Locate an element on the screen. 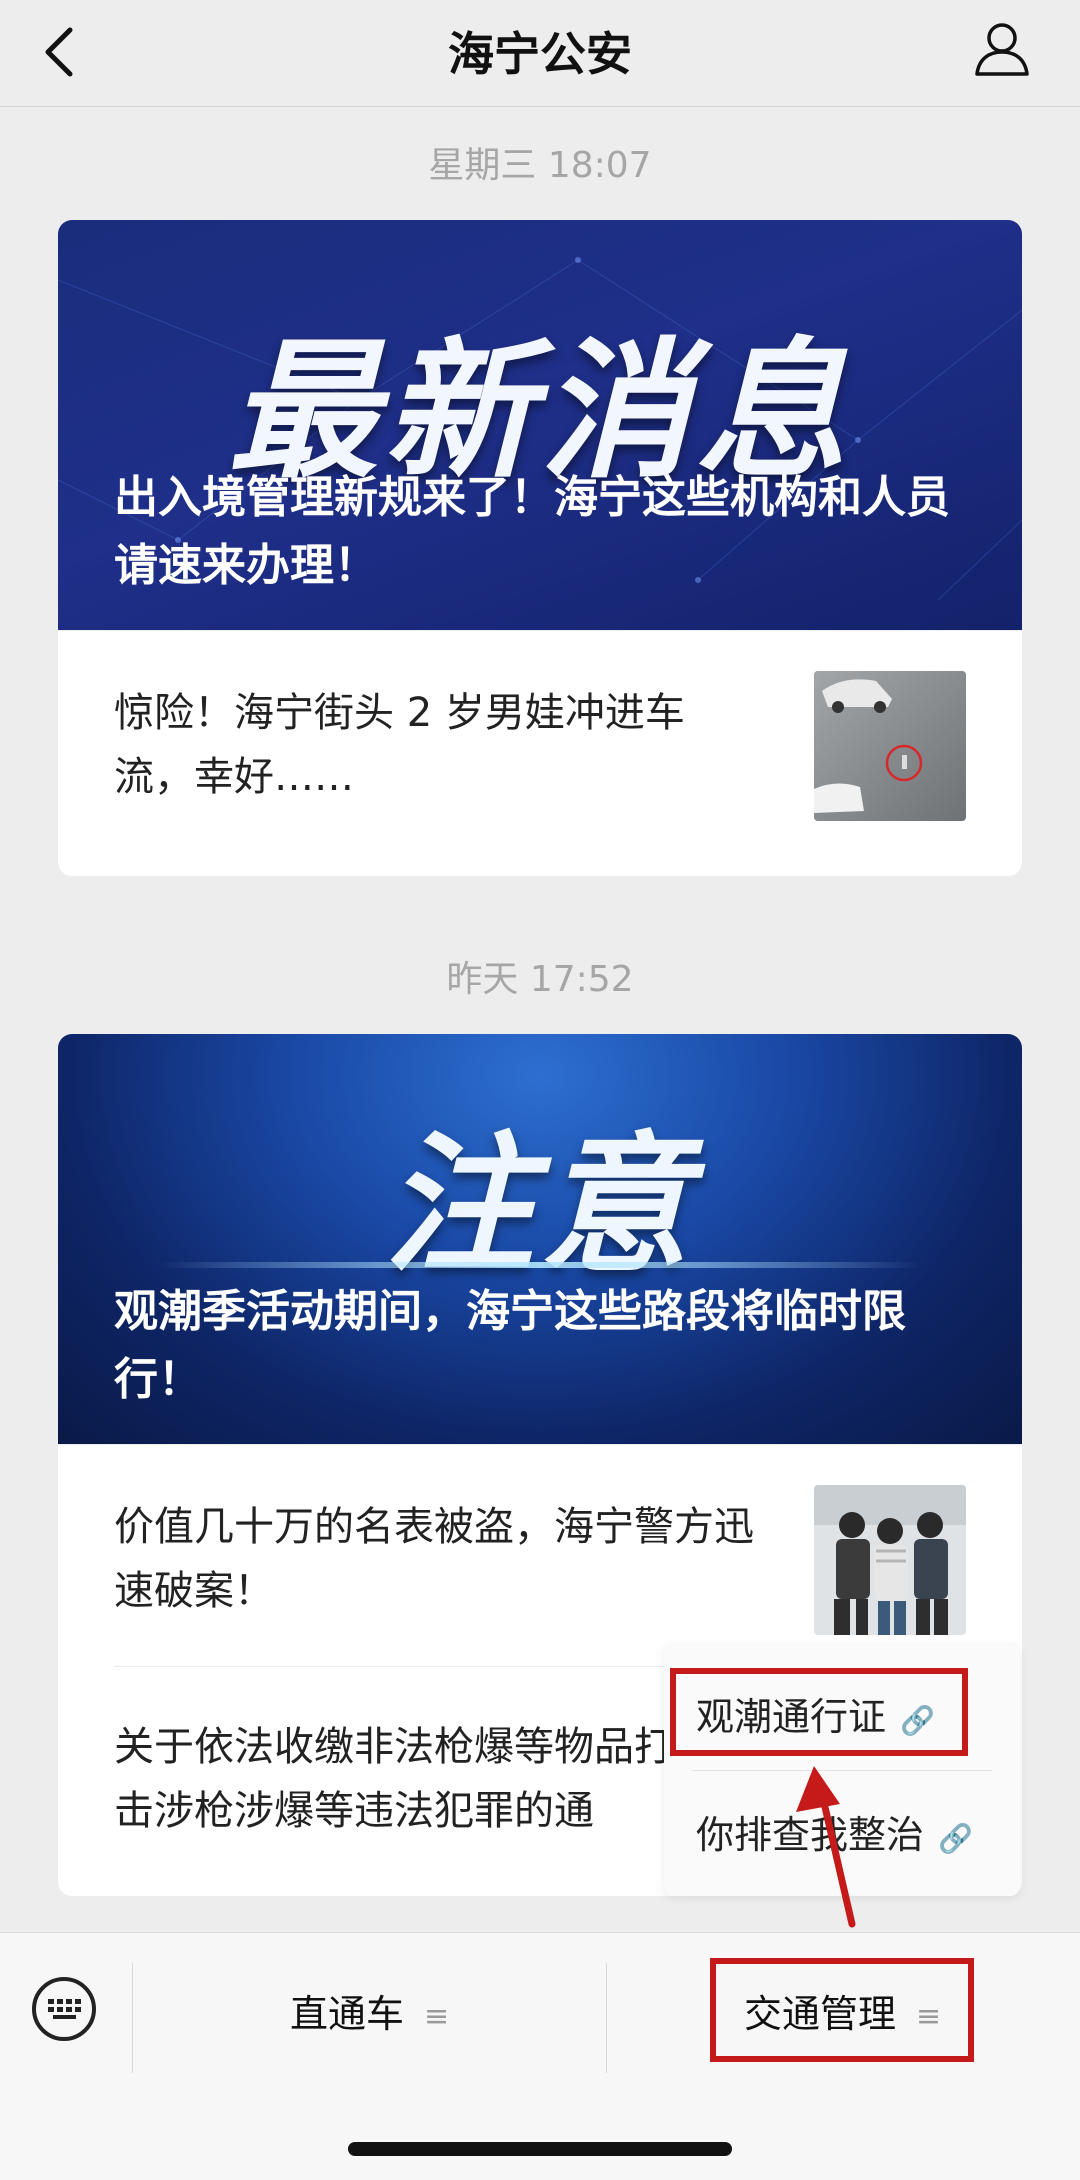 Image resolution: width=1080 pixels, height=2180 pixels. banner-title: 出入境管理新规来了！海宁这些机构和人员请速来办理！ is located at coordinates (532, 531).